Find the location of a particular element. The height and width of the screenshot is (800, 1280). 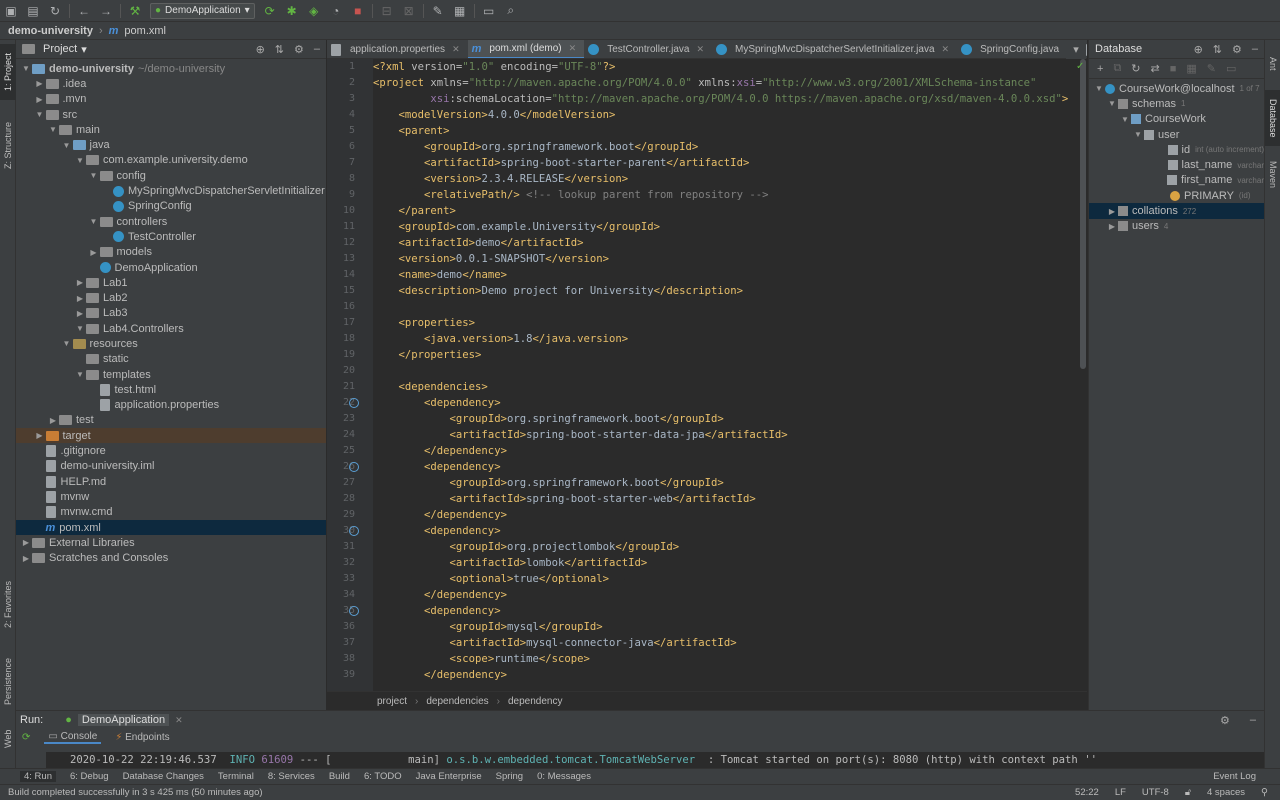

bottom-tool-button: Spring is located at coordinates (509, 776).